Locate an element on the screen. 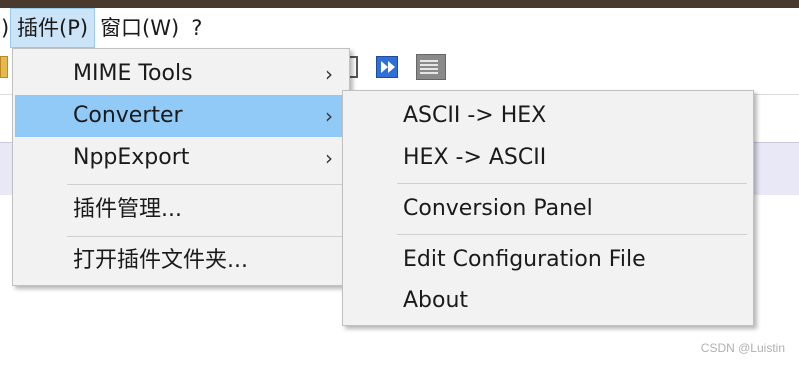  menu-item-label: NppExport is located at coordinates (131, 157).